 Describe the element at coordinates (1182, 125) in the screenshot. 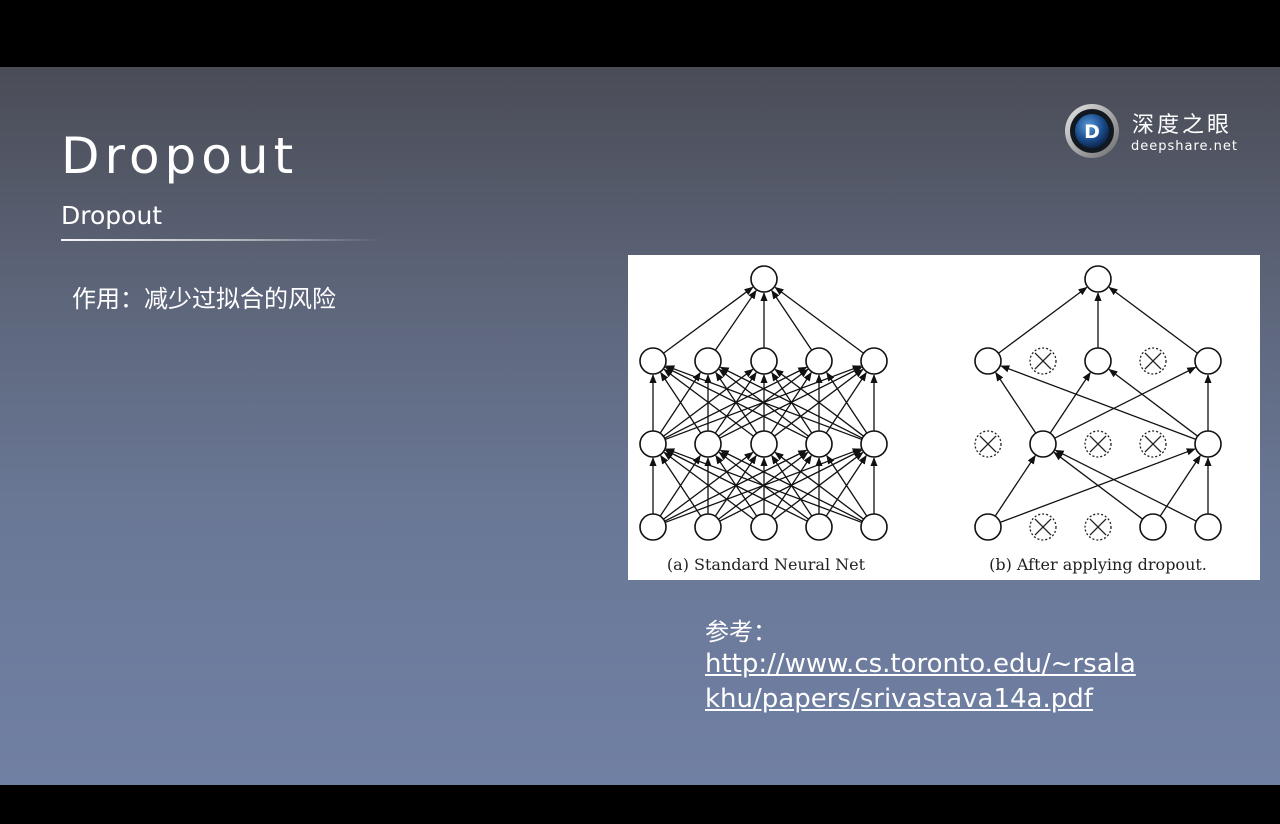

I see `logo-name-cn: 深度之眼` at that location.